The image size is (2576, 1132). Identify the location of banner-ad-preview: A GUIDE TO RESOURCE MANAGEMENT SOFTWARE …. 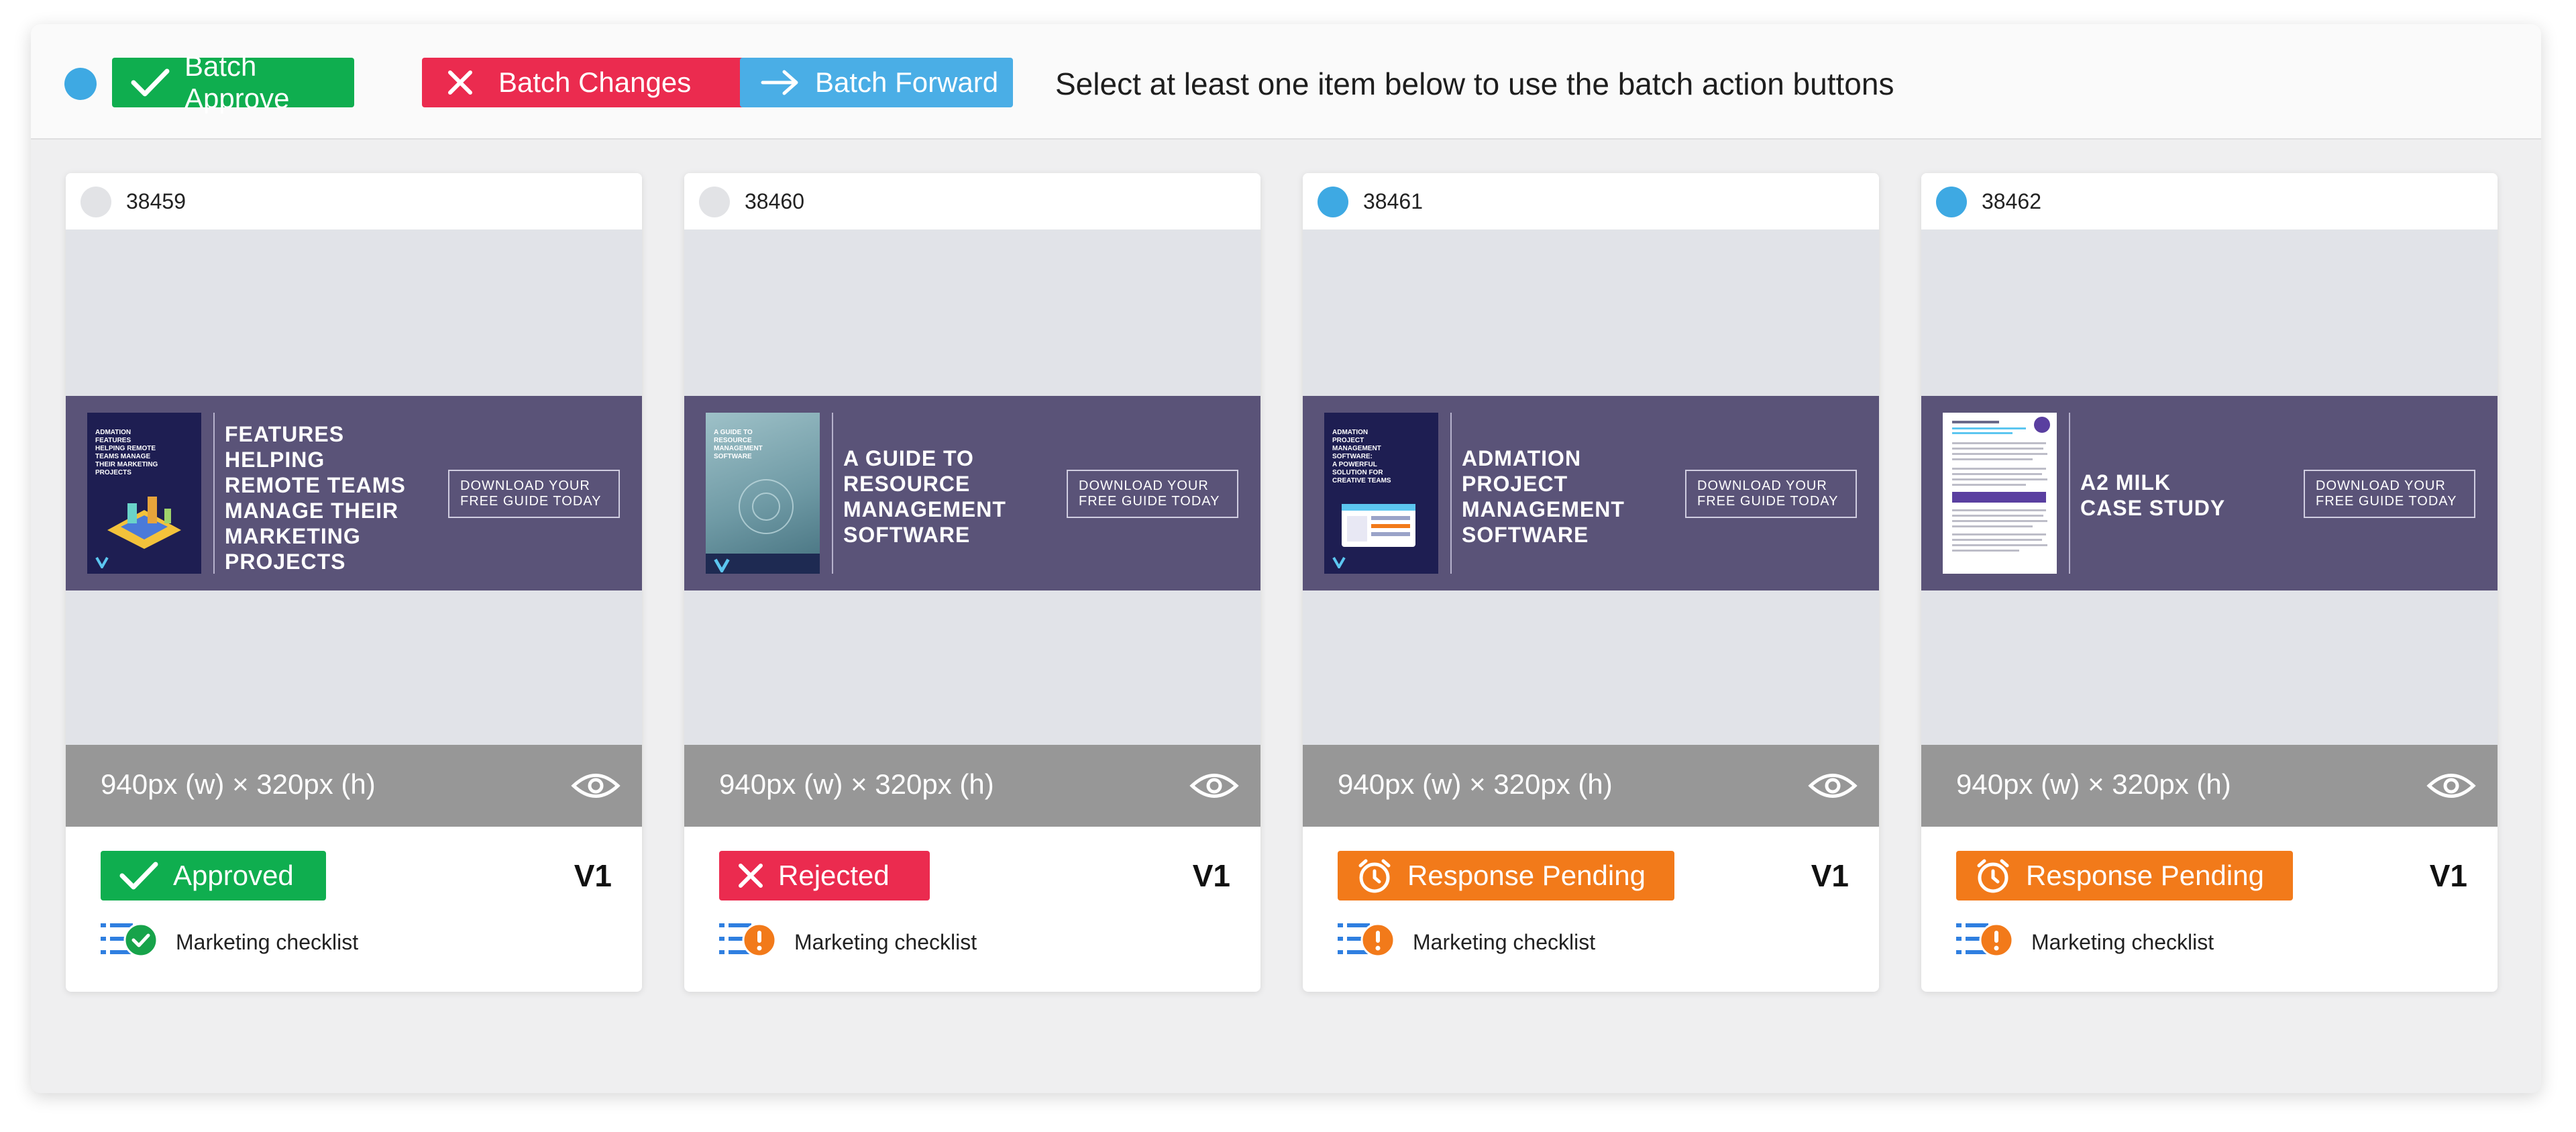
(972, 493).